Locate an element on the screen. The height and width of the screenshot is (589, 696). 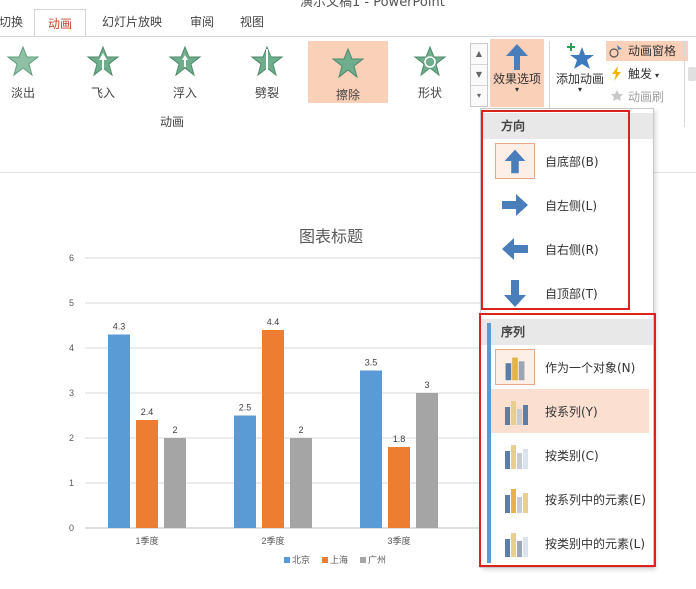
group-label-animation: 动画 is located at coordinates (172, 122).